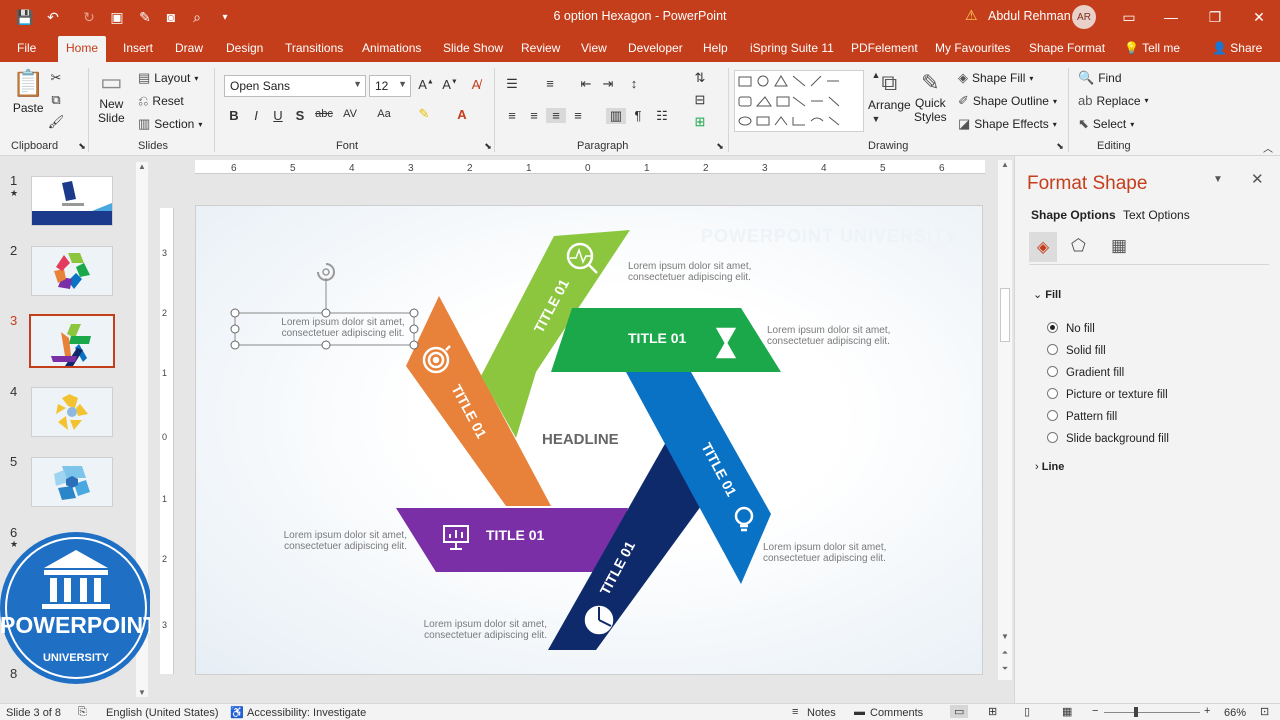  Describe the element at coordinates (295, 86) in the screenshot. I see `font-name-combo: Open Sans ▼` at that location.